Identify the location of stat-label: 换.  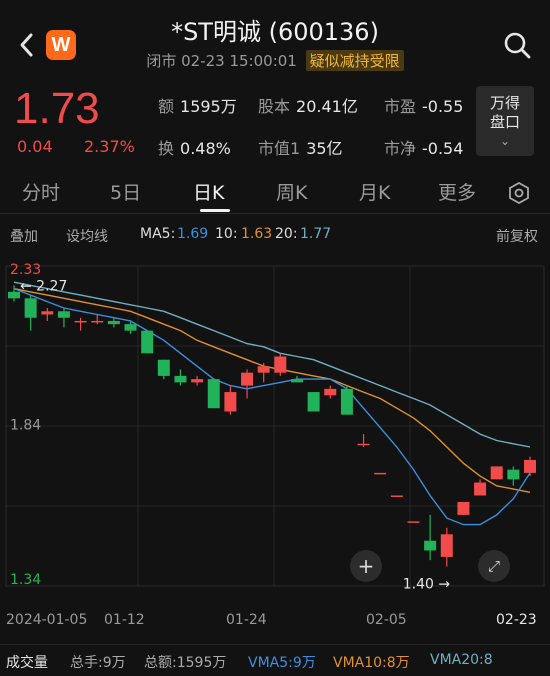
(166, 148).